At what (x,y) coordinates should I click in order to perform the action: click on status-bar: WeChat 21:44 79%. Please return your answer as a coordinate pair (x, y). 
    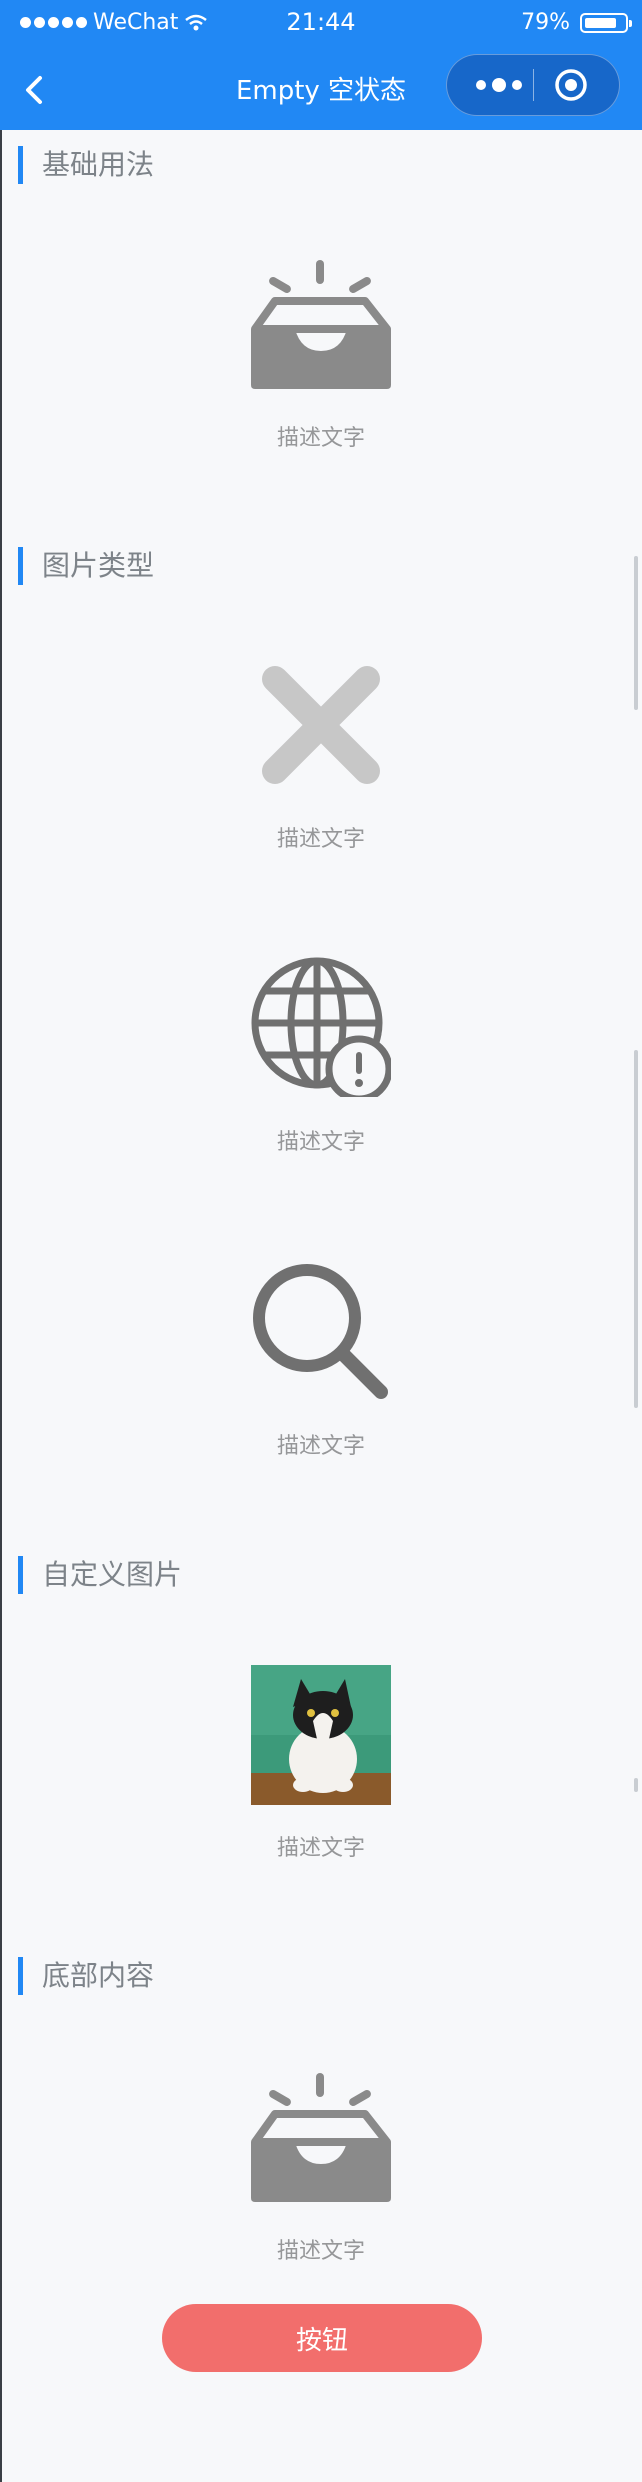
    Looking at the image, I should click on (321, 25).